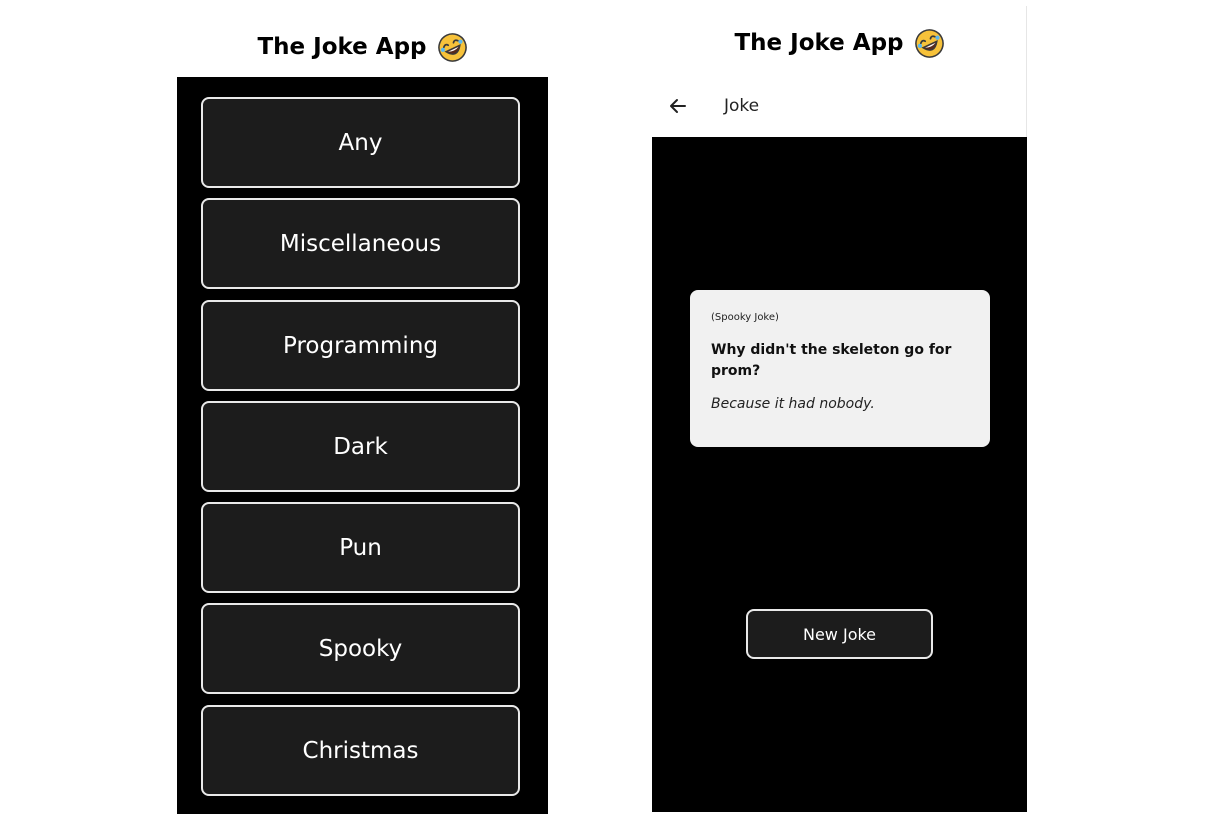 The height and width of the screenshot is (825, 1226). I want to click on category-button-miscellaneous: Miscellaneous, so click(360, 243).